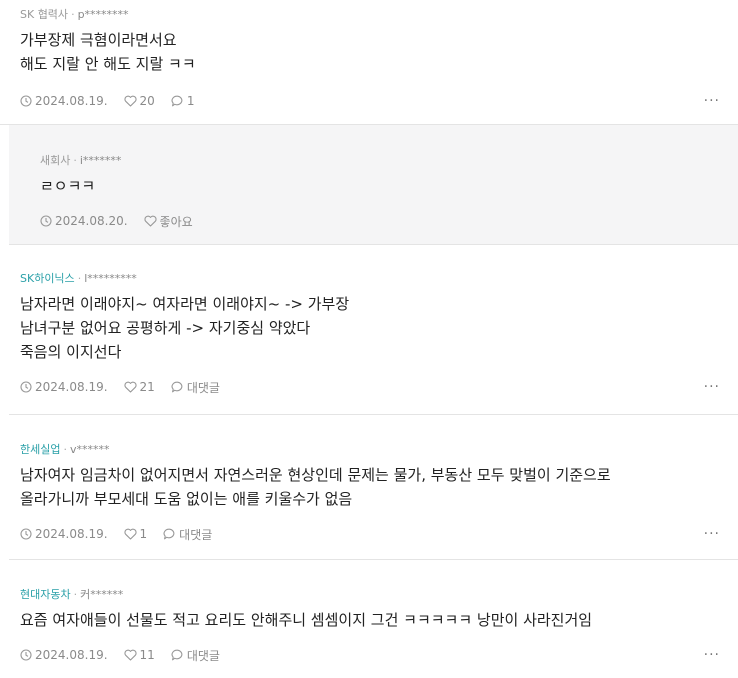 This screenshot has width=738, height=678. What do you see at coordinates (380, 221) in the screenshot?
I see `comment-actions: 2024.08.20. 좋아요` at bounding box center [380, 221].